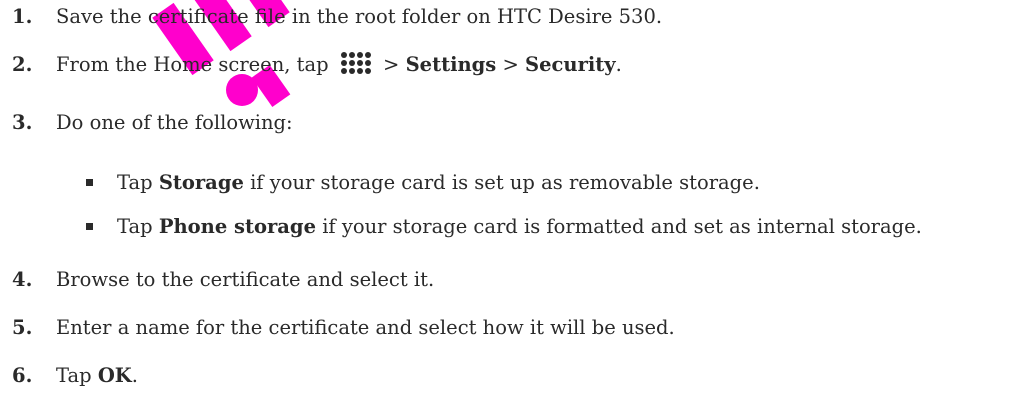 Image resolution: width=1018 pixels, height=397 pixels. I want to click on ok-label: OK, so click(114, 375).